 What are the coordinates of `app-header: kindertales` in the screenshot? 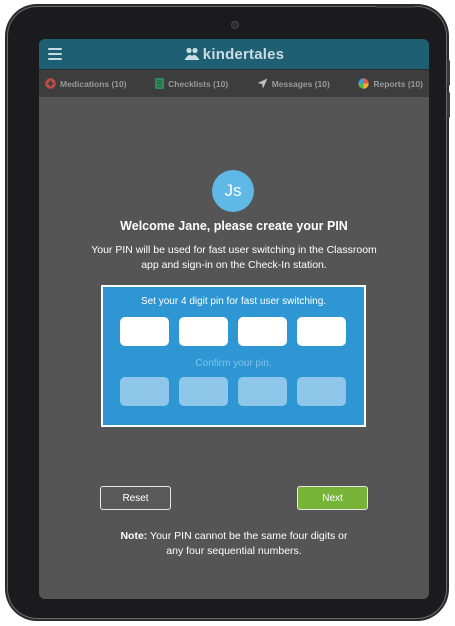 It's located at (234, 54).